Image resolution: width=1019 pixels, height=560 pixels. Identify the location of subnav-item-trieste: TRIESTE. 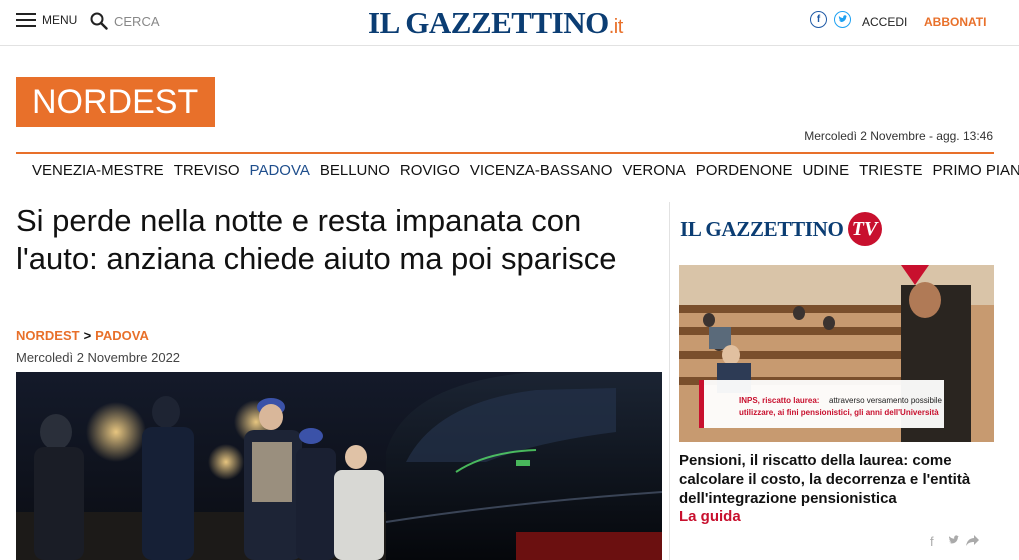
(890, 170).